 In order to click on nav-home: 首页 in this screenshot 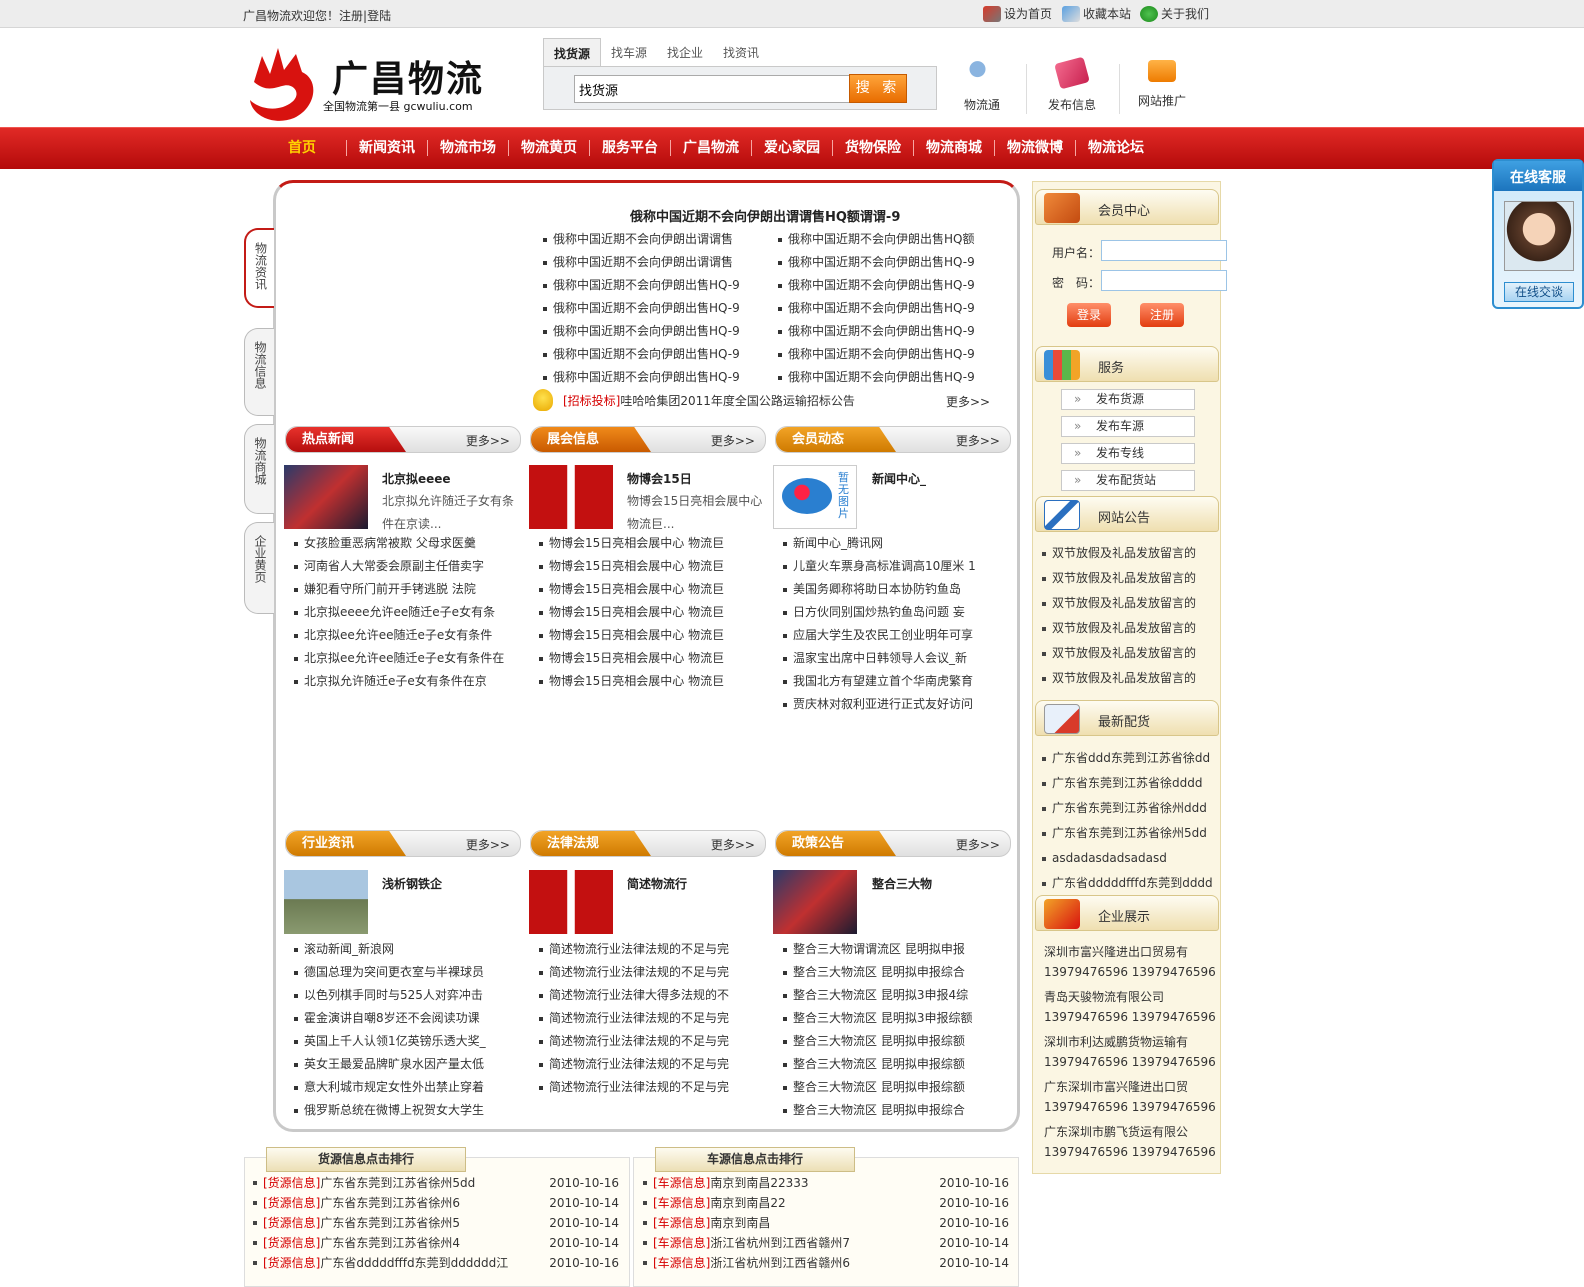, I will do `click(313, 148)`.